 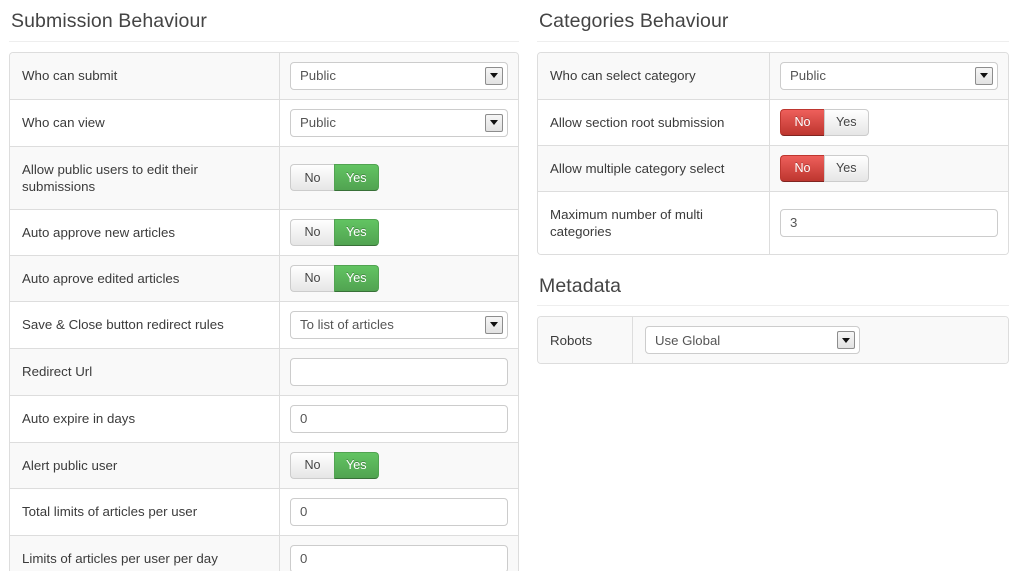 What do you see at coordinates (399, 232) in the screenshot?
I see `setting-field-auto-approve-new-articles: No Yes` at bounding box center [399, 232].